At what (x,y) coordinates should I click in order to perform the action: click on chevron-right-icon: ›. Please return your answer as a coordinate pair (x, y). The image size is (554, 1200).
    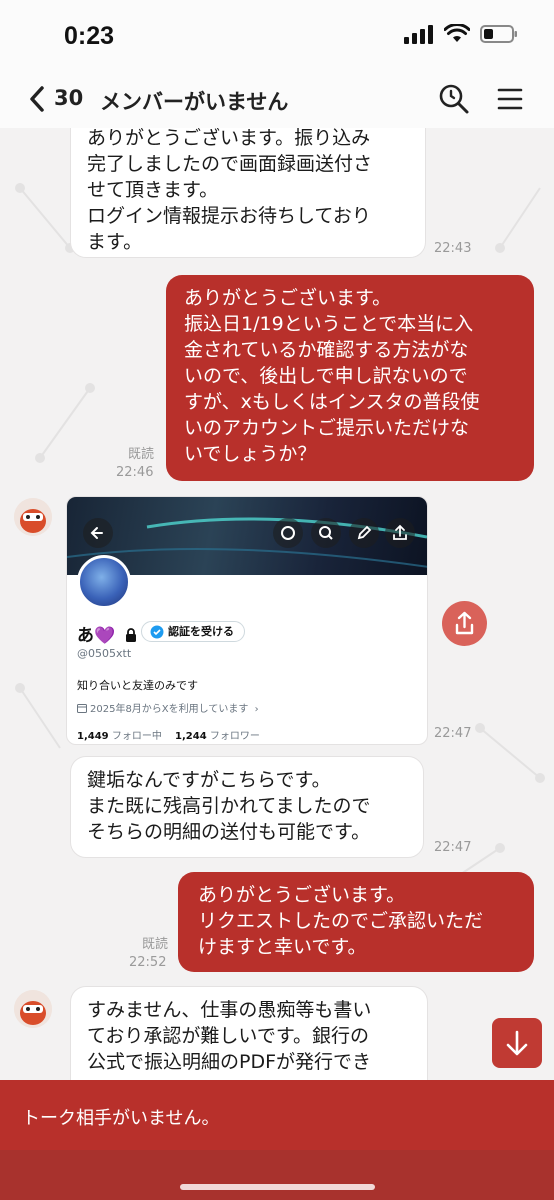
    Looking at the image, I should click on (256, 709).